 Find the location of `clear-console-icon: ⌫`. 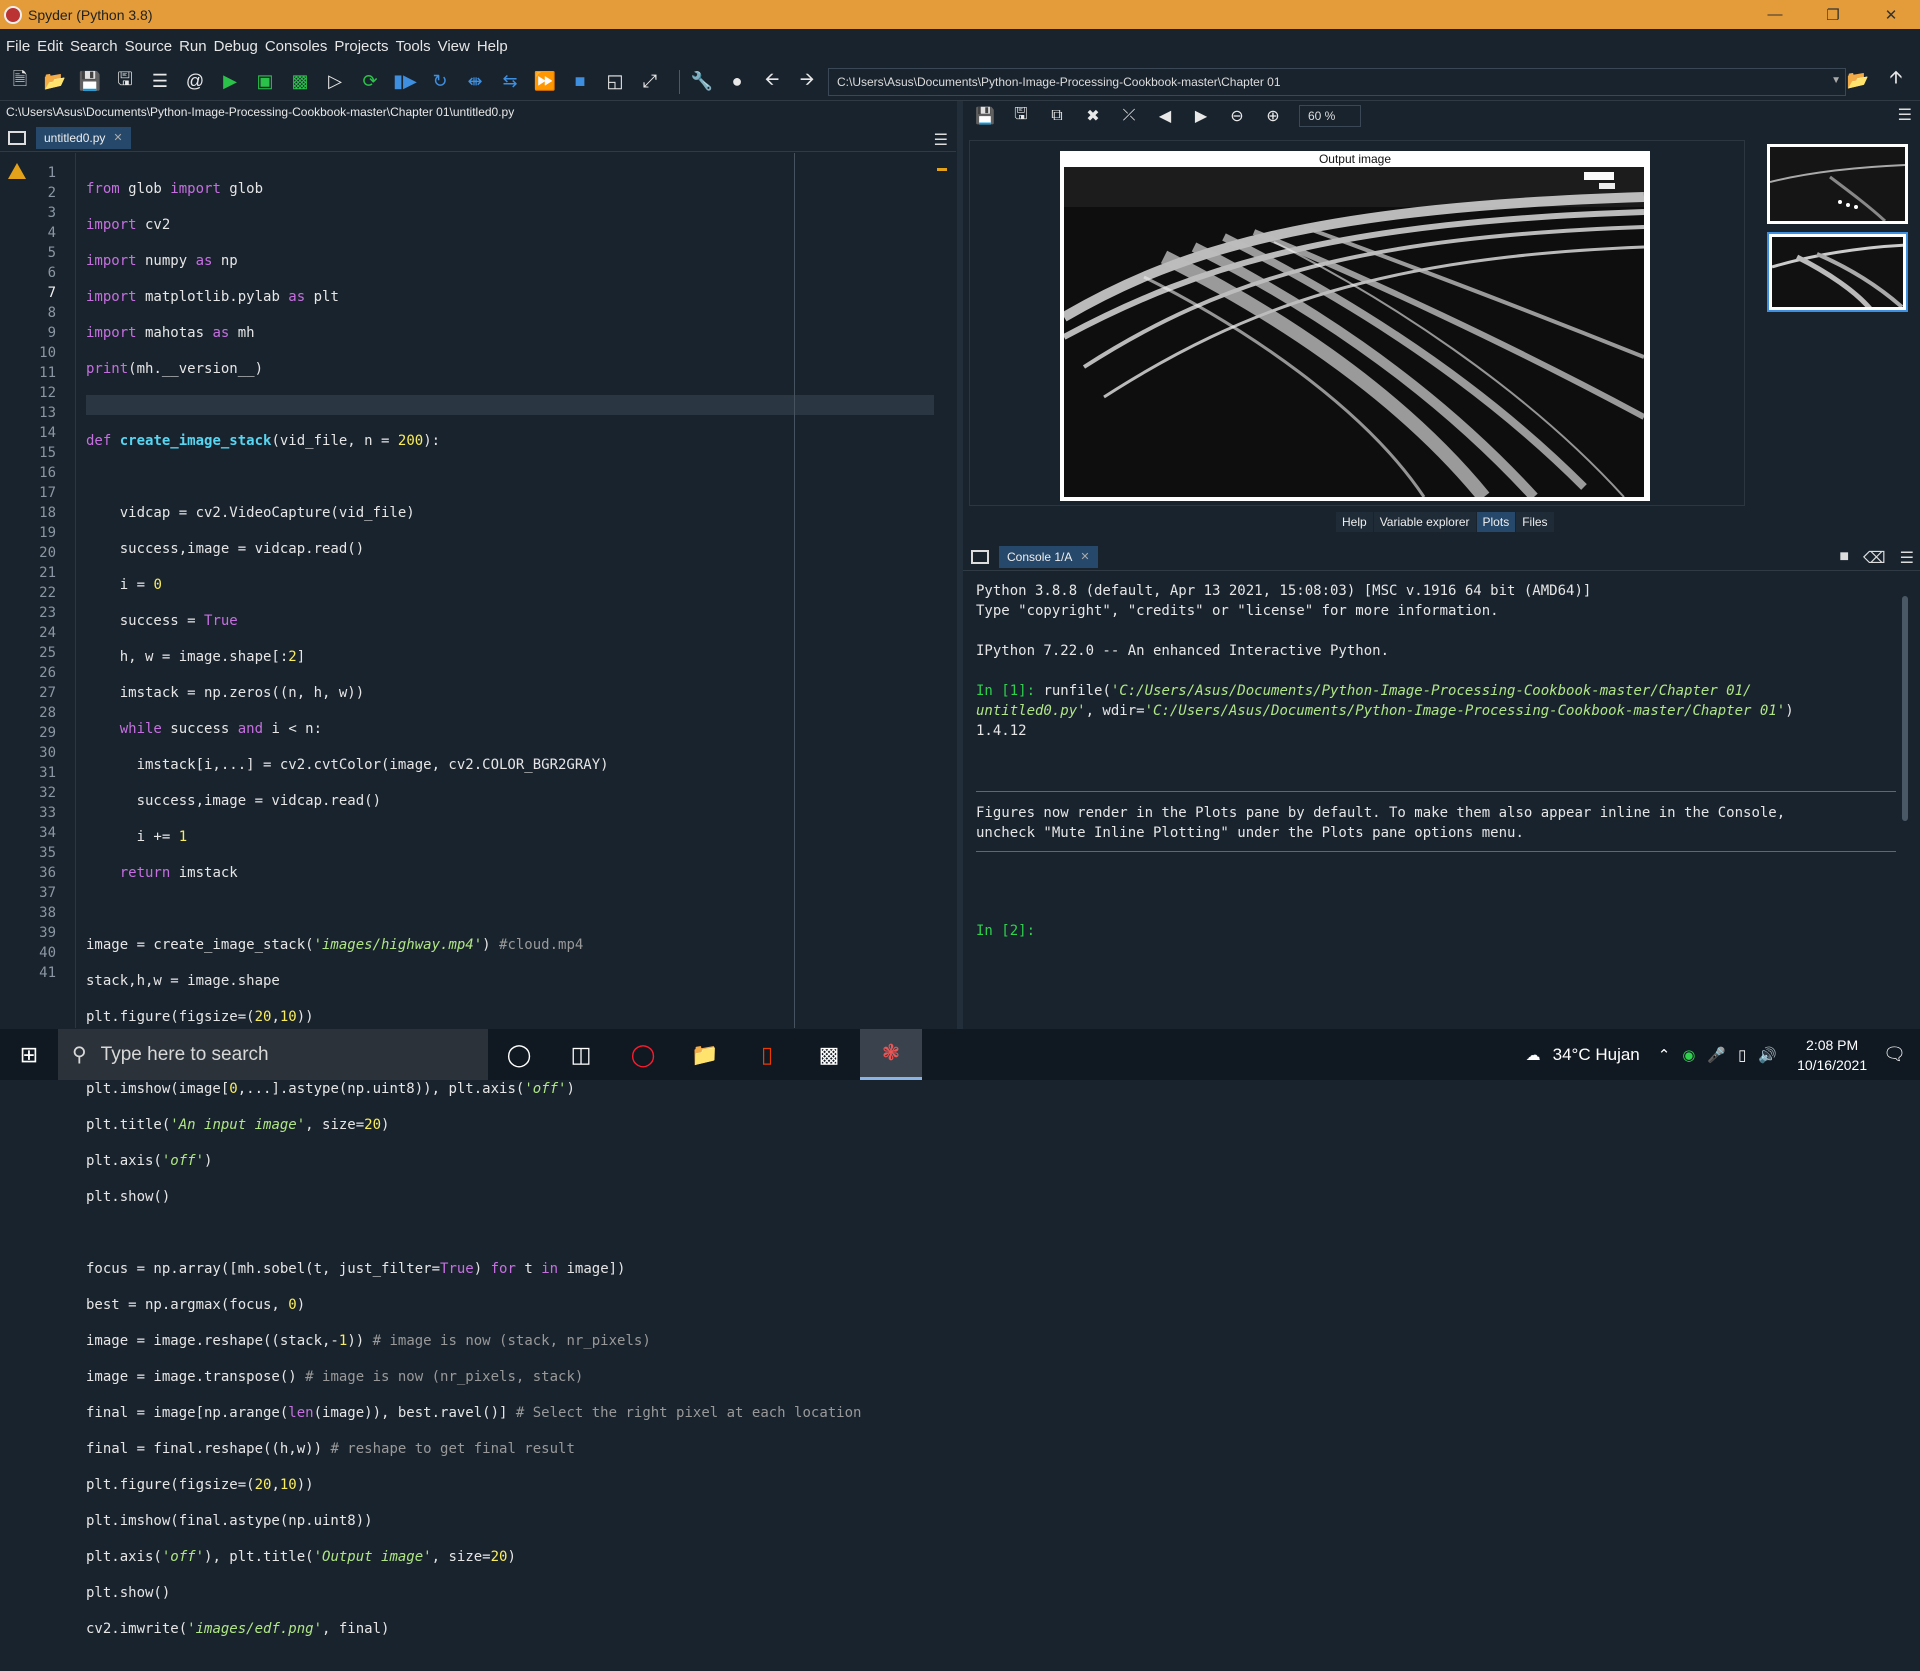

clear-console-icon: ⌫ is located at coordinates (1874, 558).